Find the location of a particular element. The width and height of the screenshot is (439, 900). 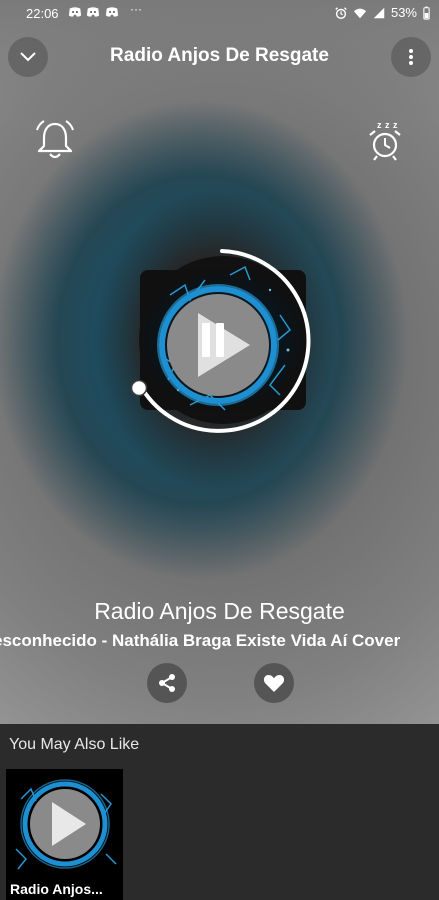

sleep-timer-icon: z z z is located at coordinates (385, 140).